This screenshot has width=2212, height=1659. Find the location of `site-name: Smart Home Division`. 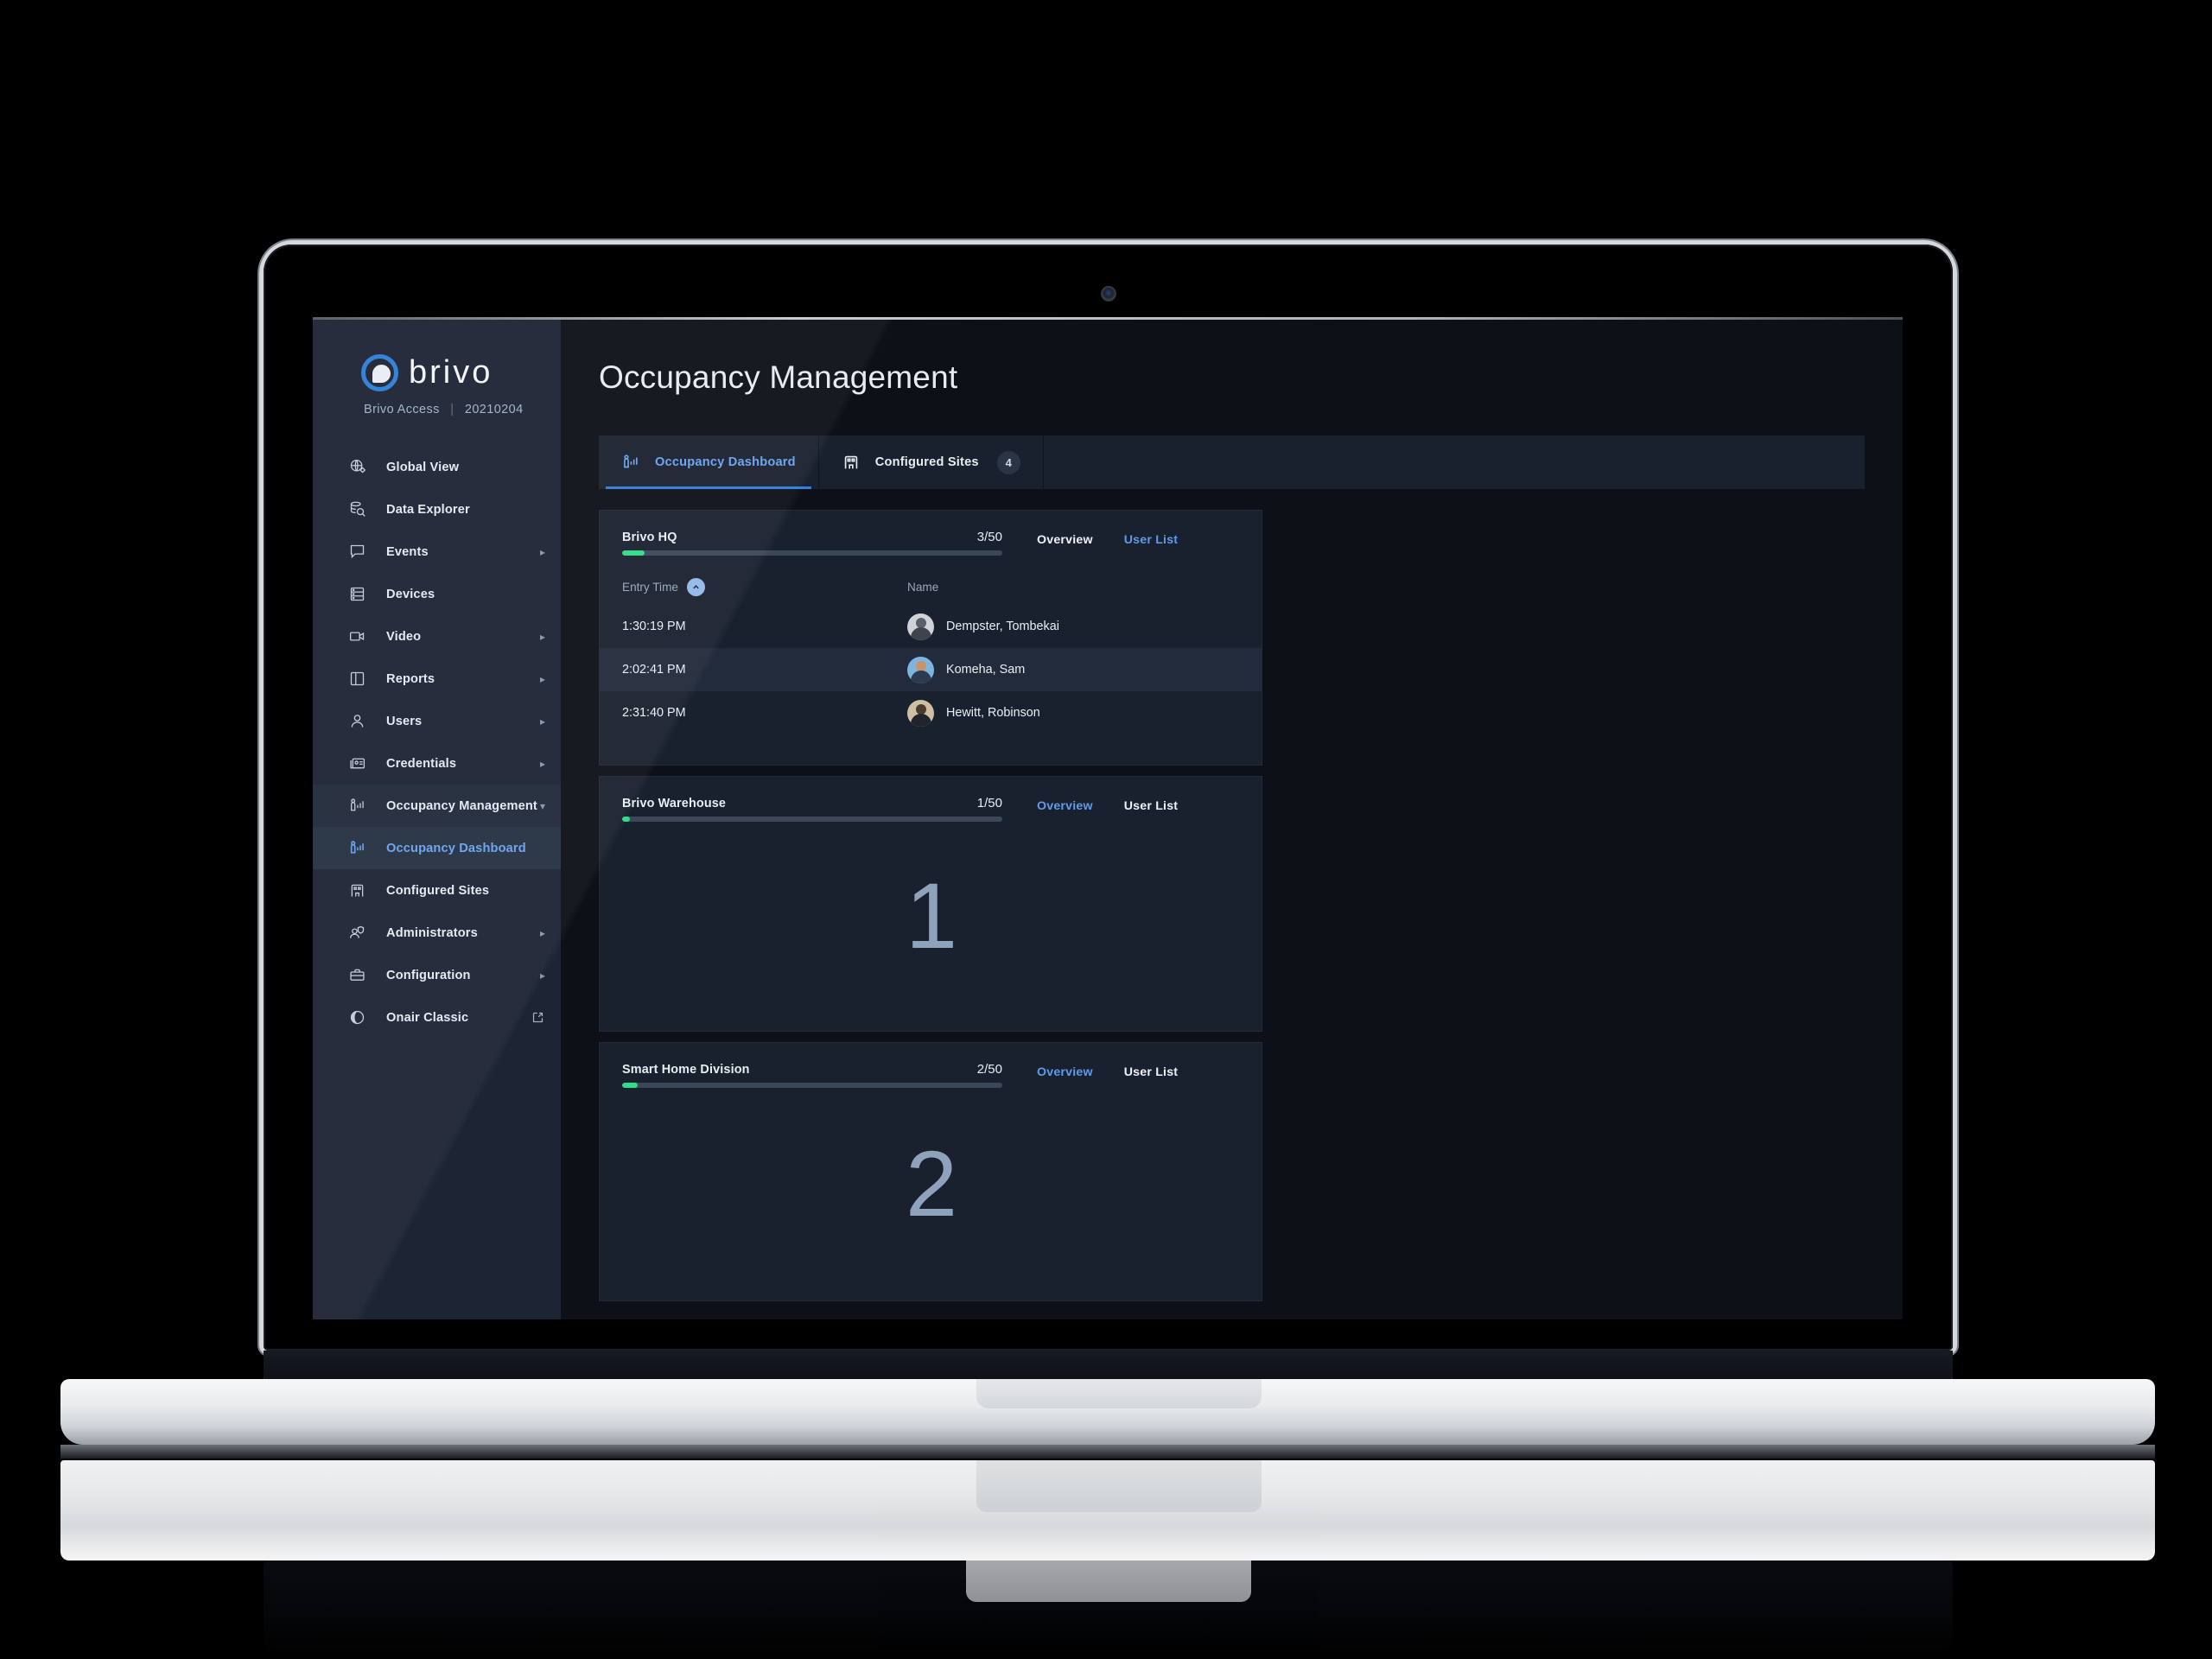

site-name: Smart Home Division is located at coordinates (686, 1070).